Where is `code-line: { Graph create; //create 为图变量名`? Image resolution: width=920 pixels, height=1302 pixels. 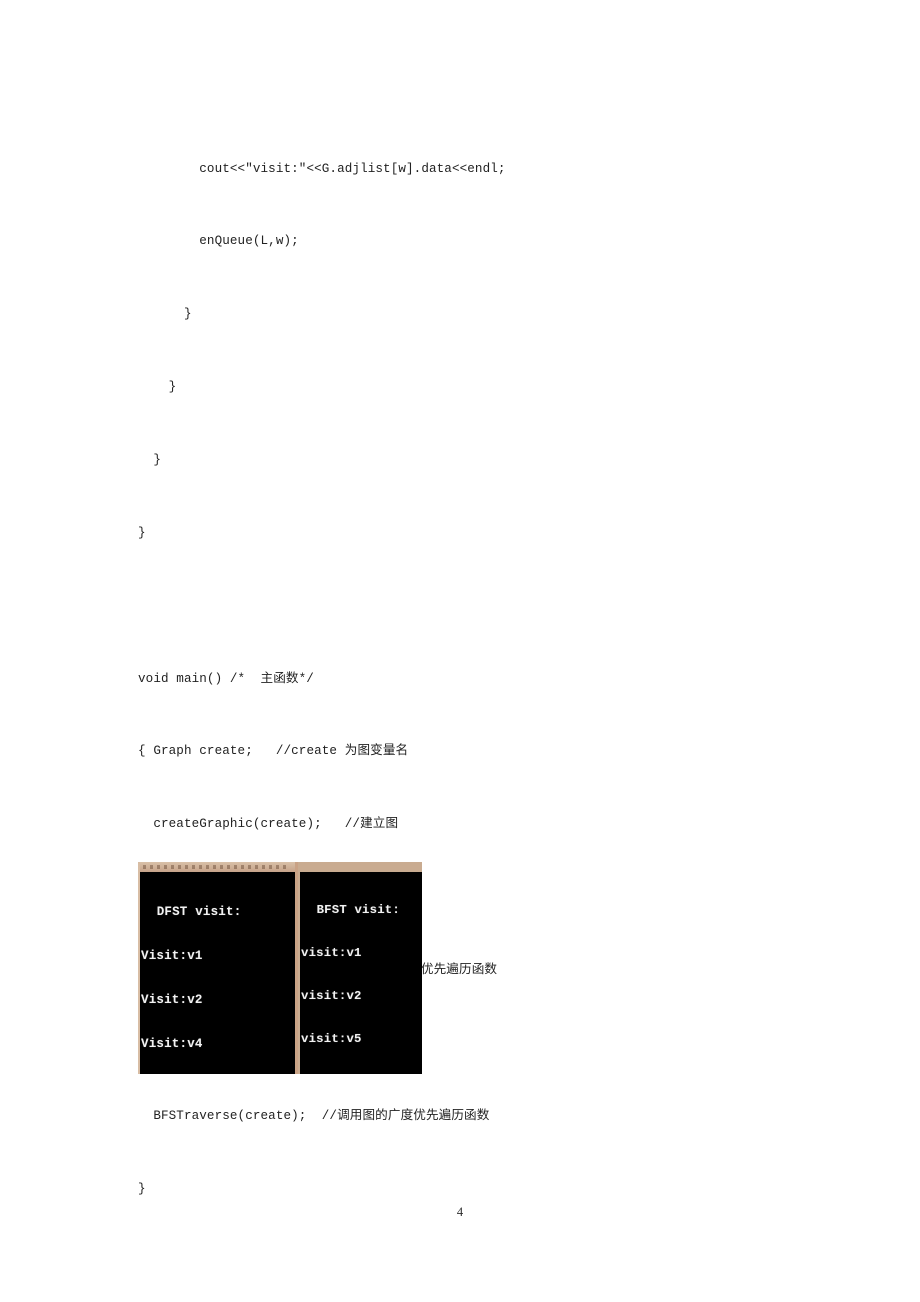 code-line: { Graph create; //create 为图变量名 is located at coordinates (273, 751).